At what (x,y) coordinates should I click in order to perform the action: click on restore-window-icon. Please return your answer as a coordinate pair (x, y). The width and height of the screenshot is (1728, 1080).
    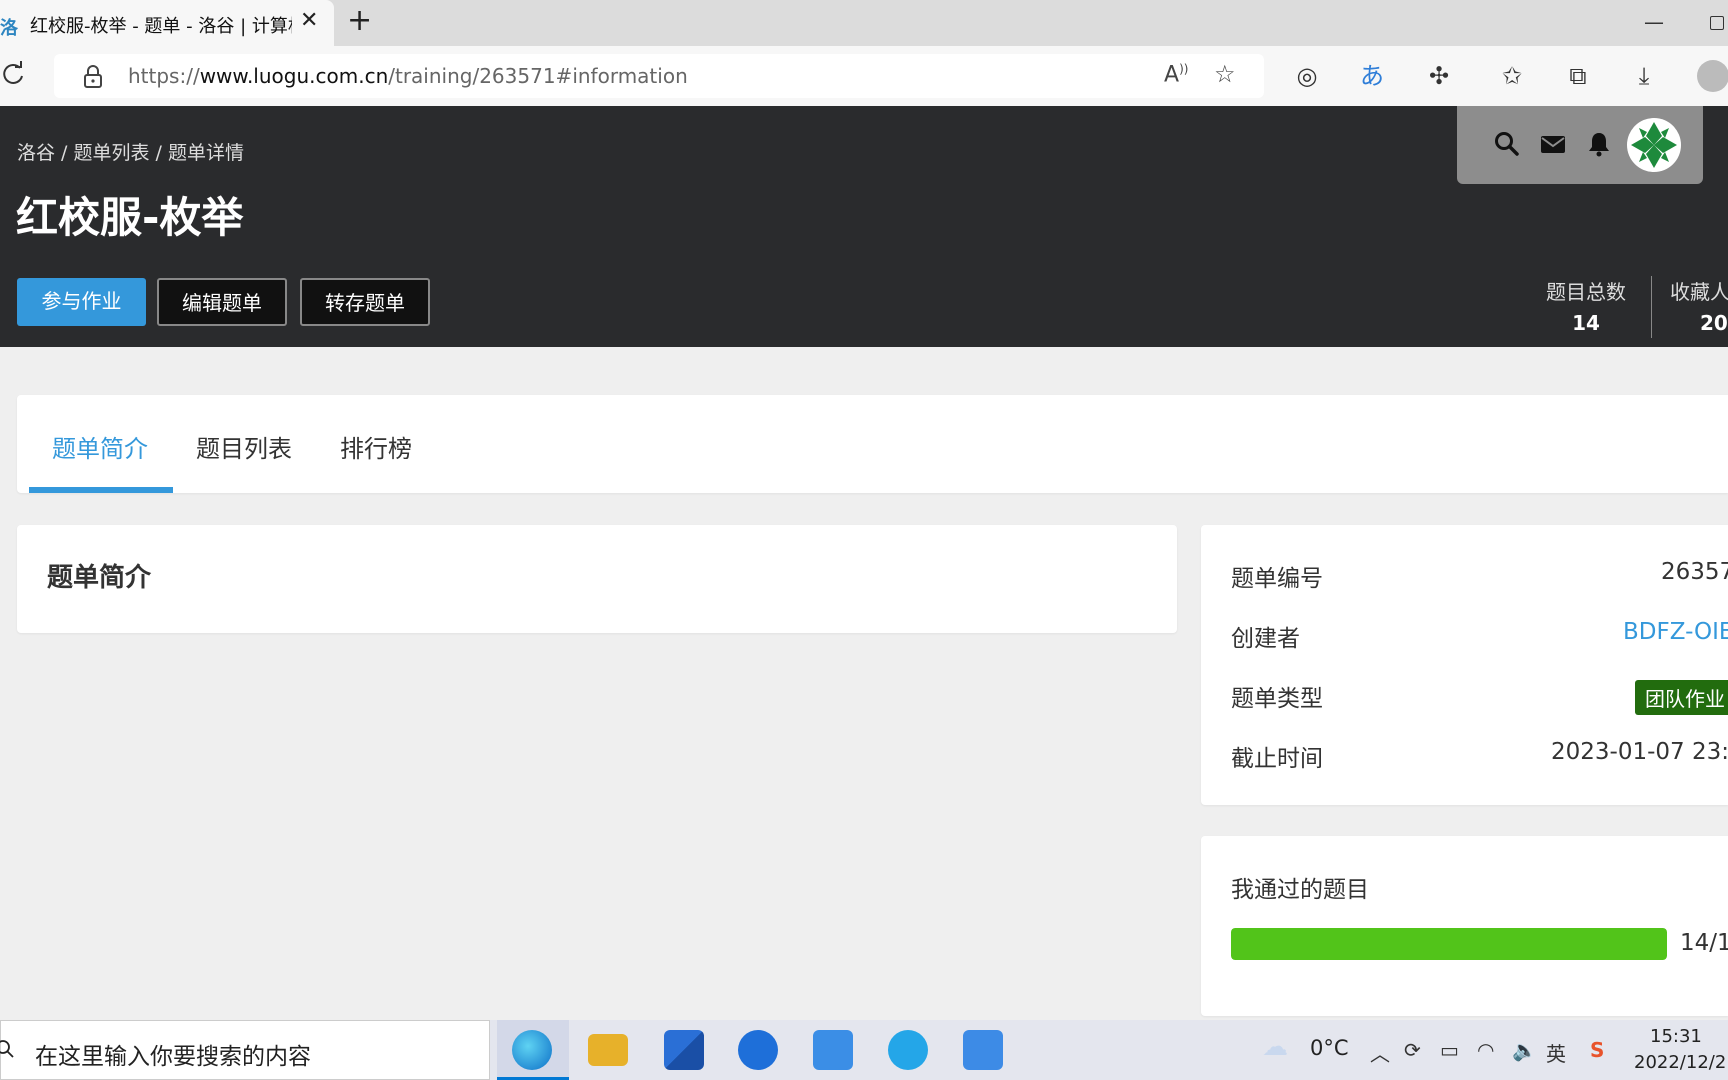
    Looking at the image, I should click on (1717, 23).